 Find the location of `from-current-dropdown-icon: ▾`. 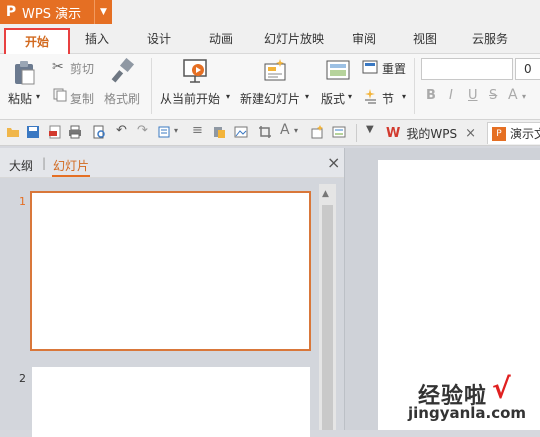

from-current-dropdown-icon: ▾ is located at coordinates (228, 96).